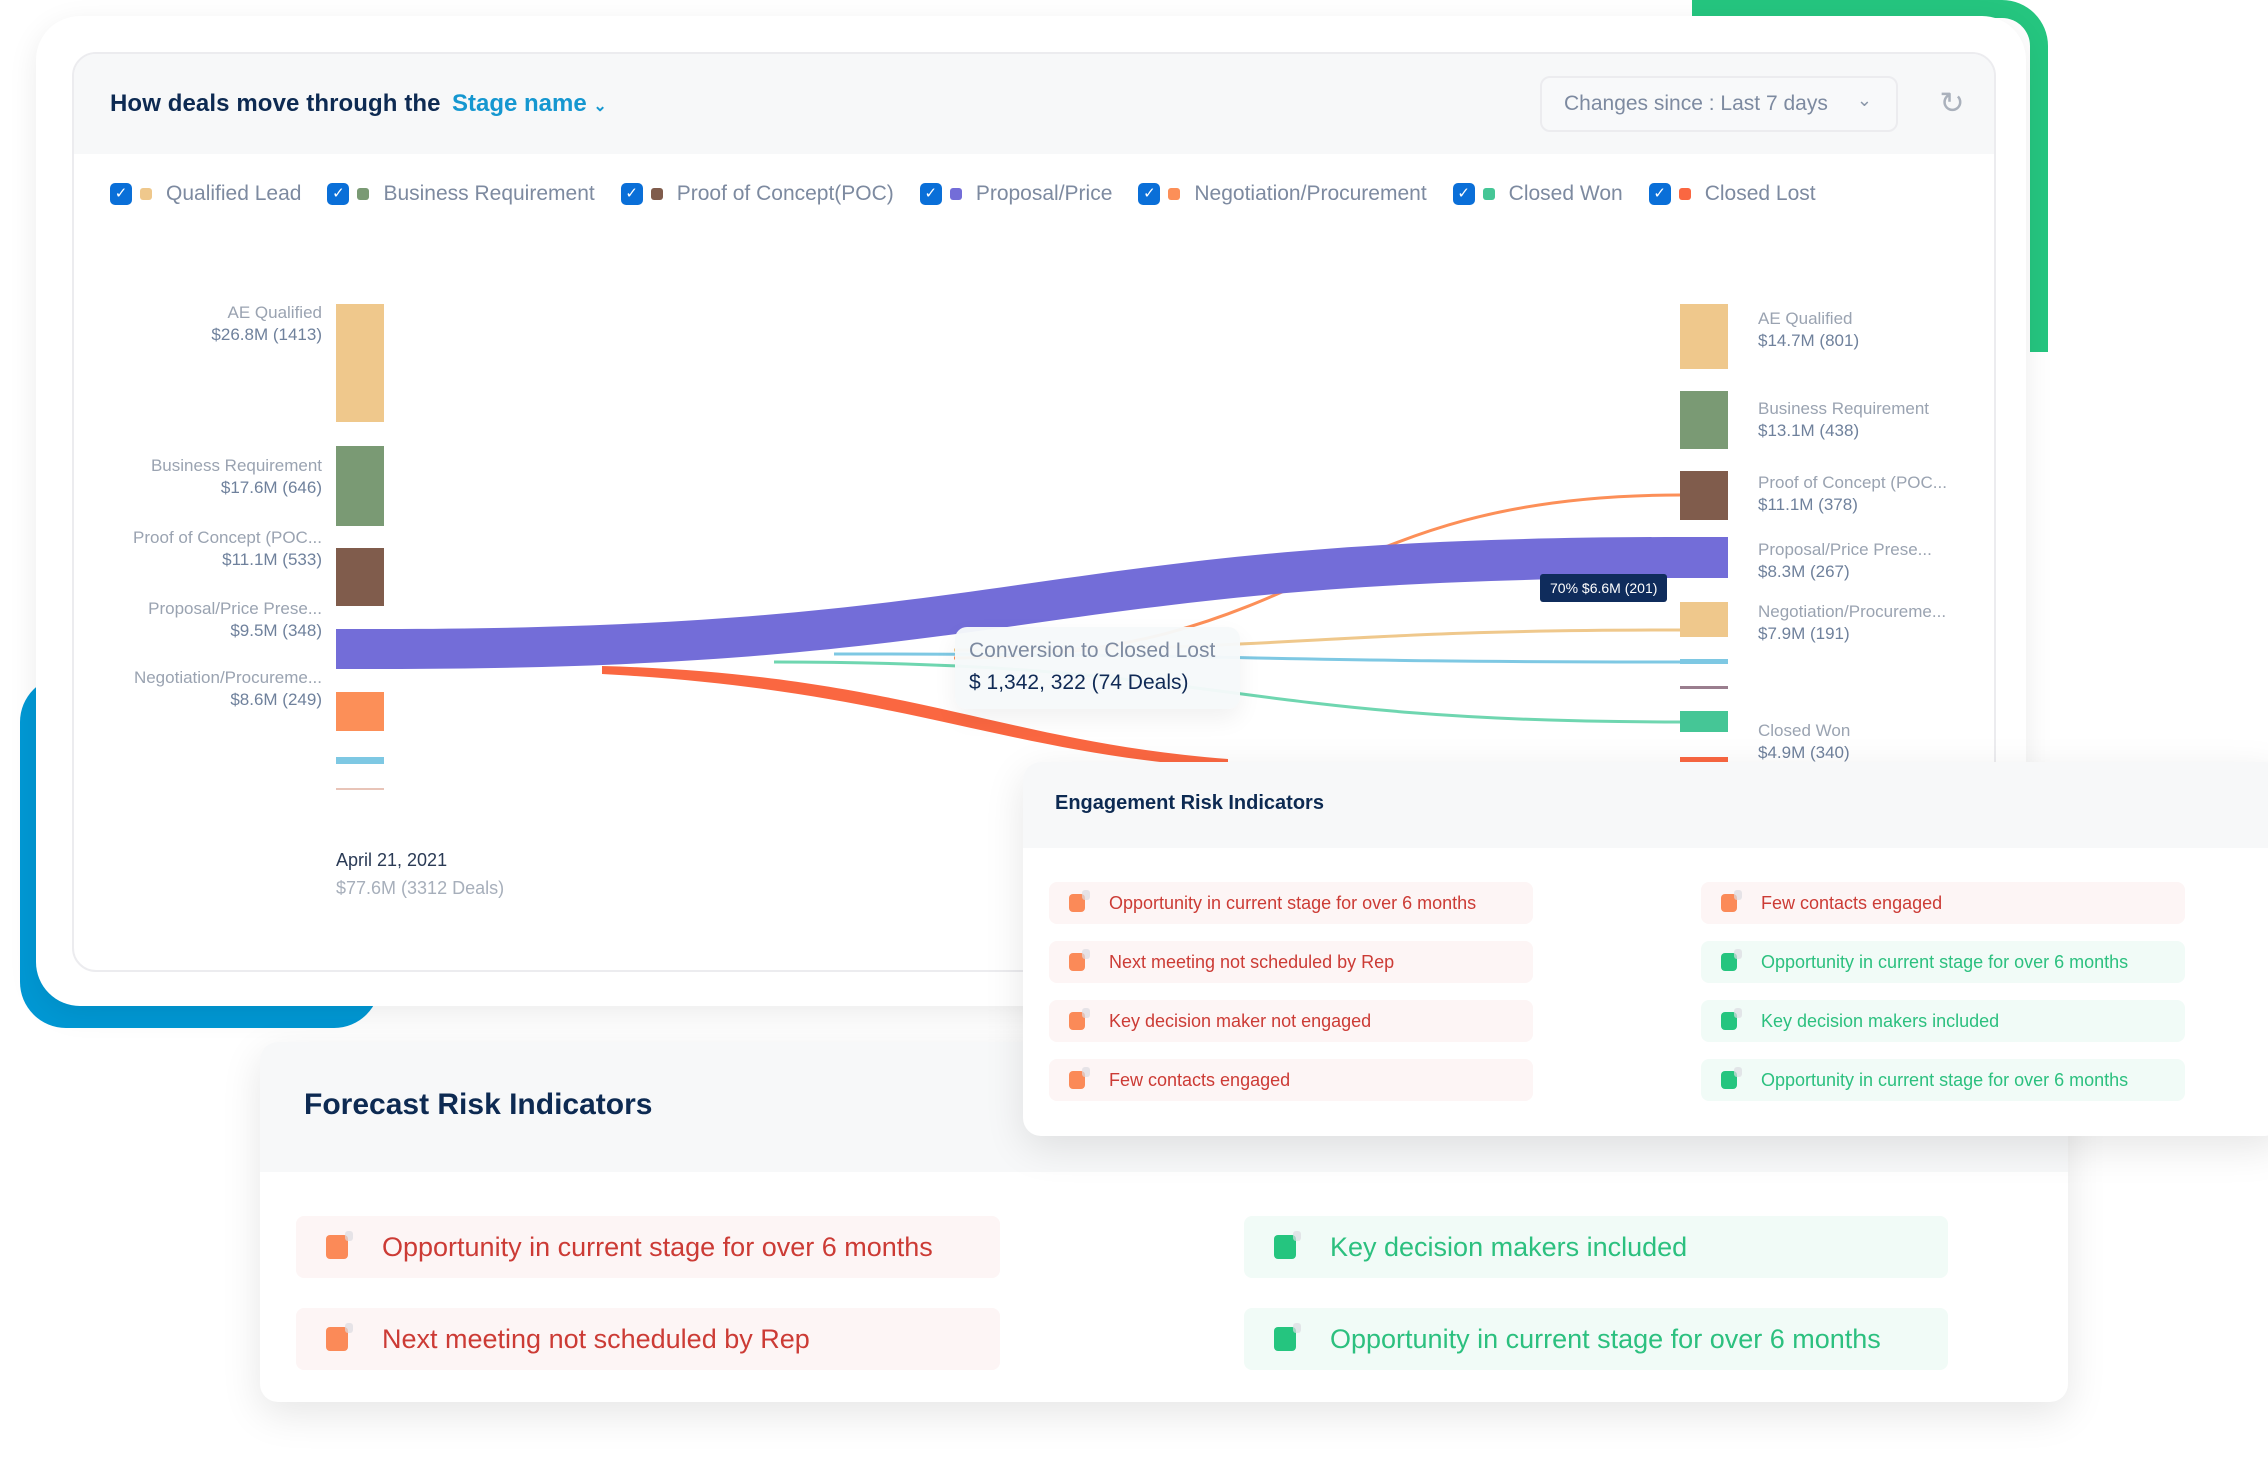  What do you see at coordinates (1189, 803) in the screenshot?
I see `engagement-title: Engagement Risk Indicators` at bounding box center [1189, 803].